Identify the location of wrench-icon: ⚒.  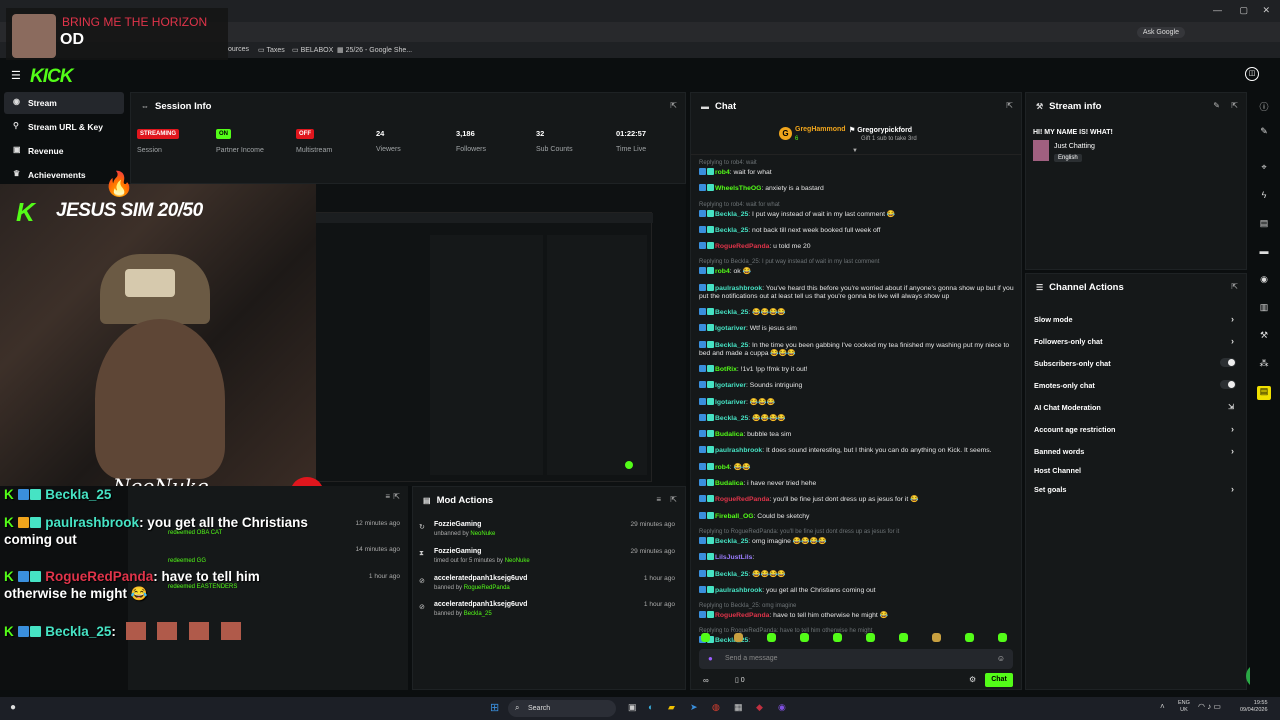
(1264, 337).